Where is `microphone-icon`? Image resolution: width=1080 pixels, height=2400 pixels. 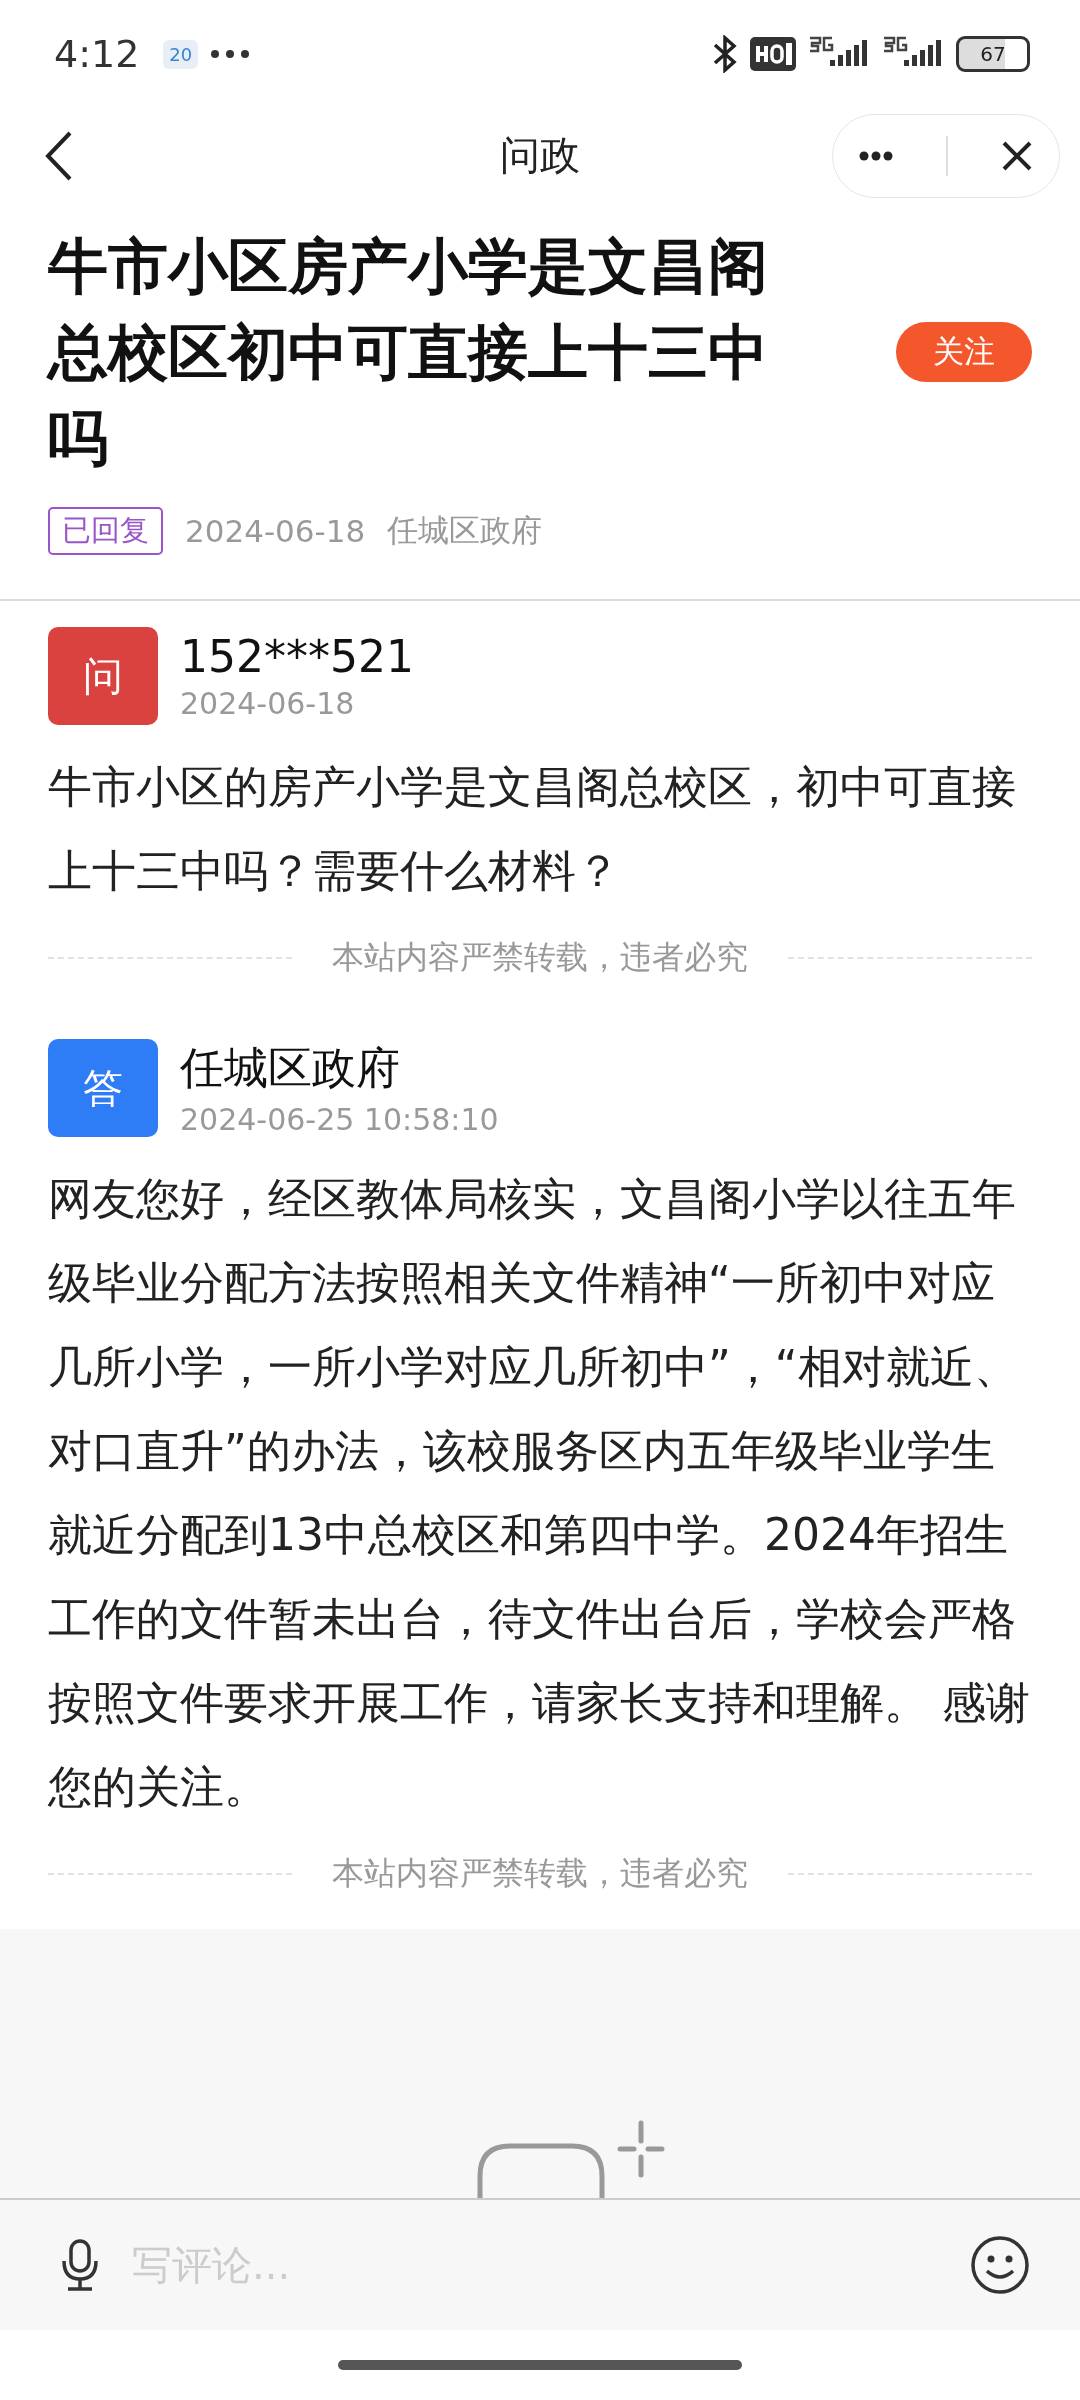 microphone-icon is located at coordinates (80, 2265).